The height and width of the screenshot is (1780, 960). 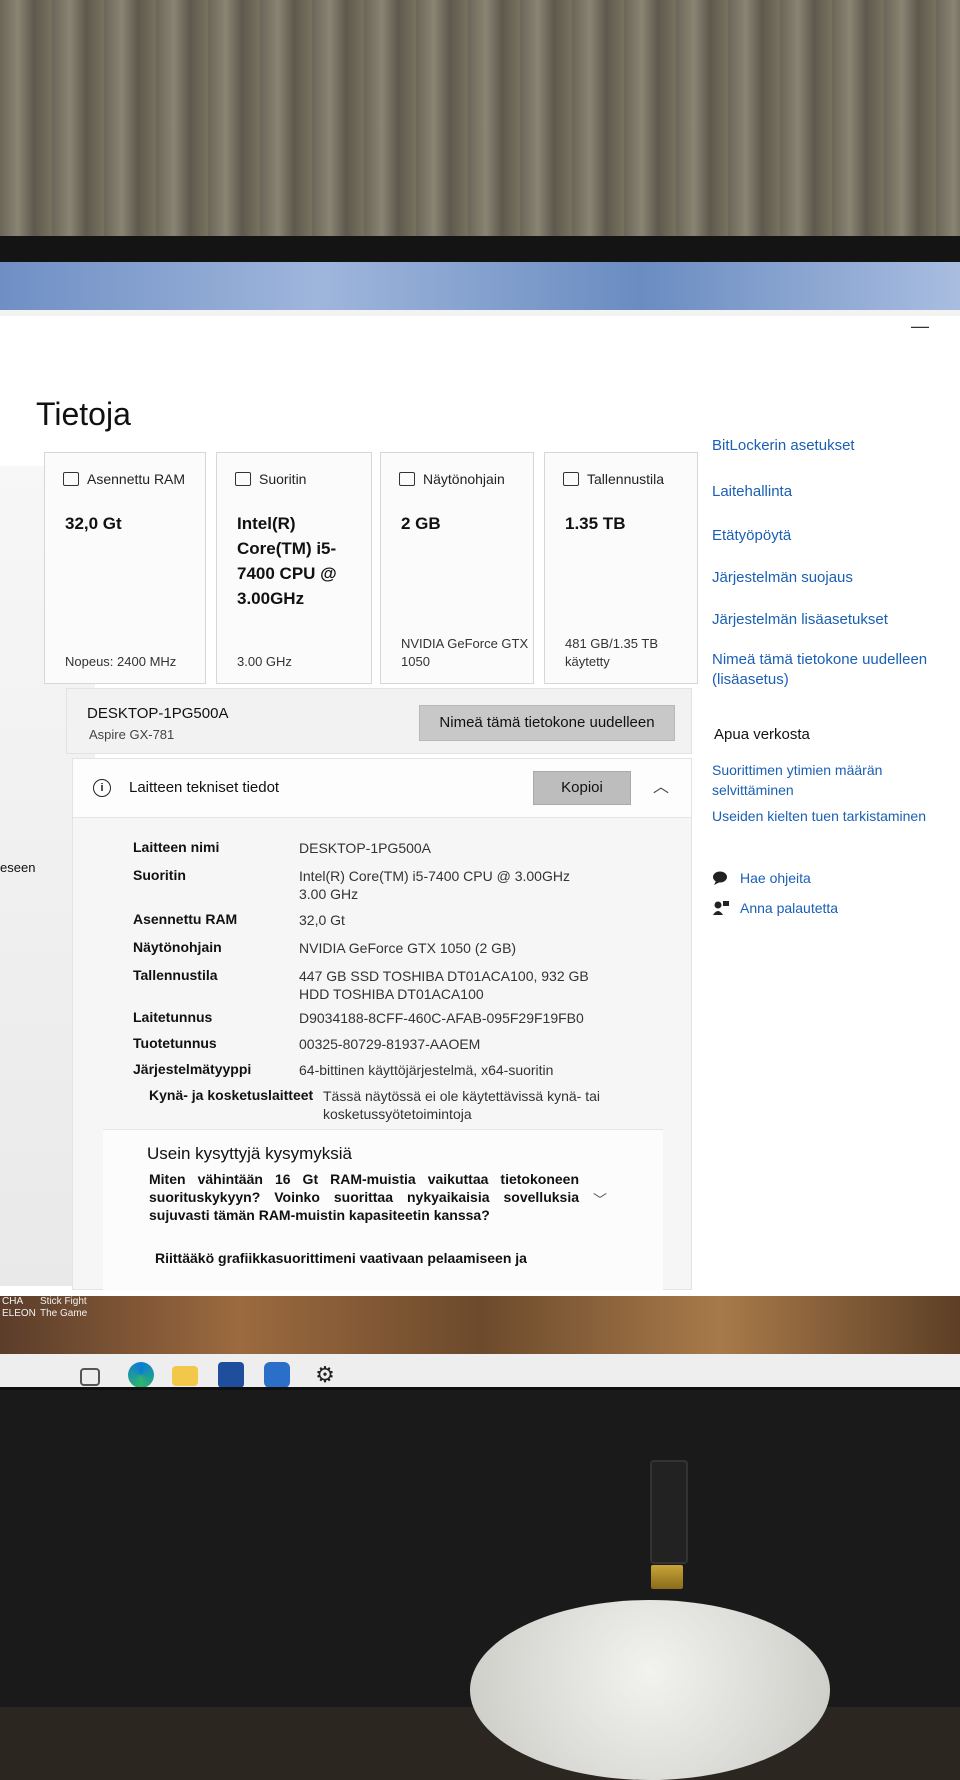 I want to click on task-view-icon, so click(x=90, y=1377).